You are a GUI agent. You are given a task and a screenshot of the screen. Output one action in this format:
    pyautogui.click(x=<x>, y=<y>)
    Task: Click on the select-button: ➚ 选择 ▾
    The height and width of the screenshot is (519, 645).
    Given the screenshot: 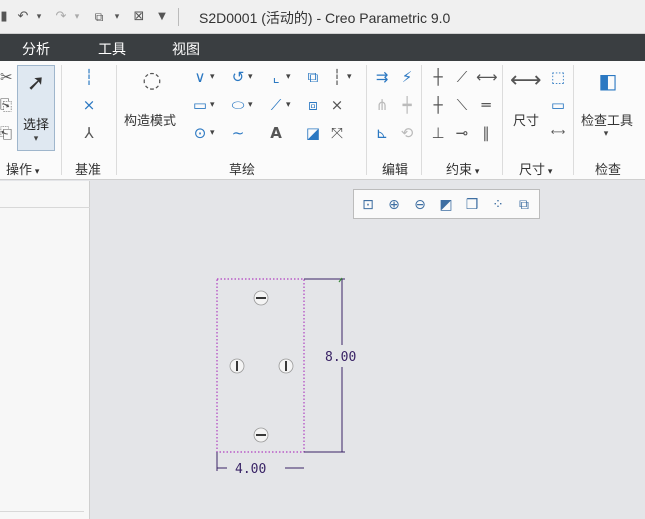 What is the action you would take?
    pyautogui.click(x=36, y=108)
    